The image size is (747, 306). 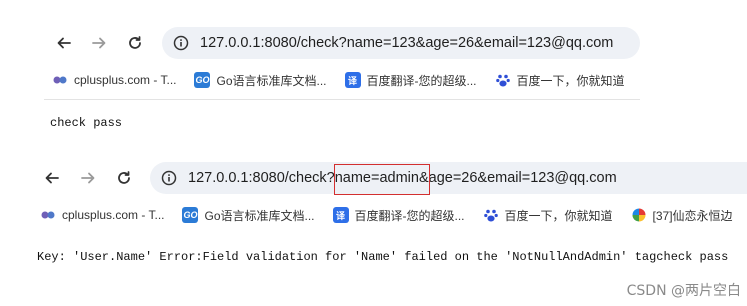 I want to click on watermark: CSDN @两片空白, so click(x=683, y=291).